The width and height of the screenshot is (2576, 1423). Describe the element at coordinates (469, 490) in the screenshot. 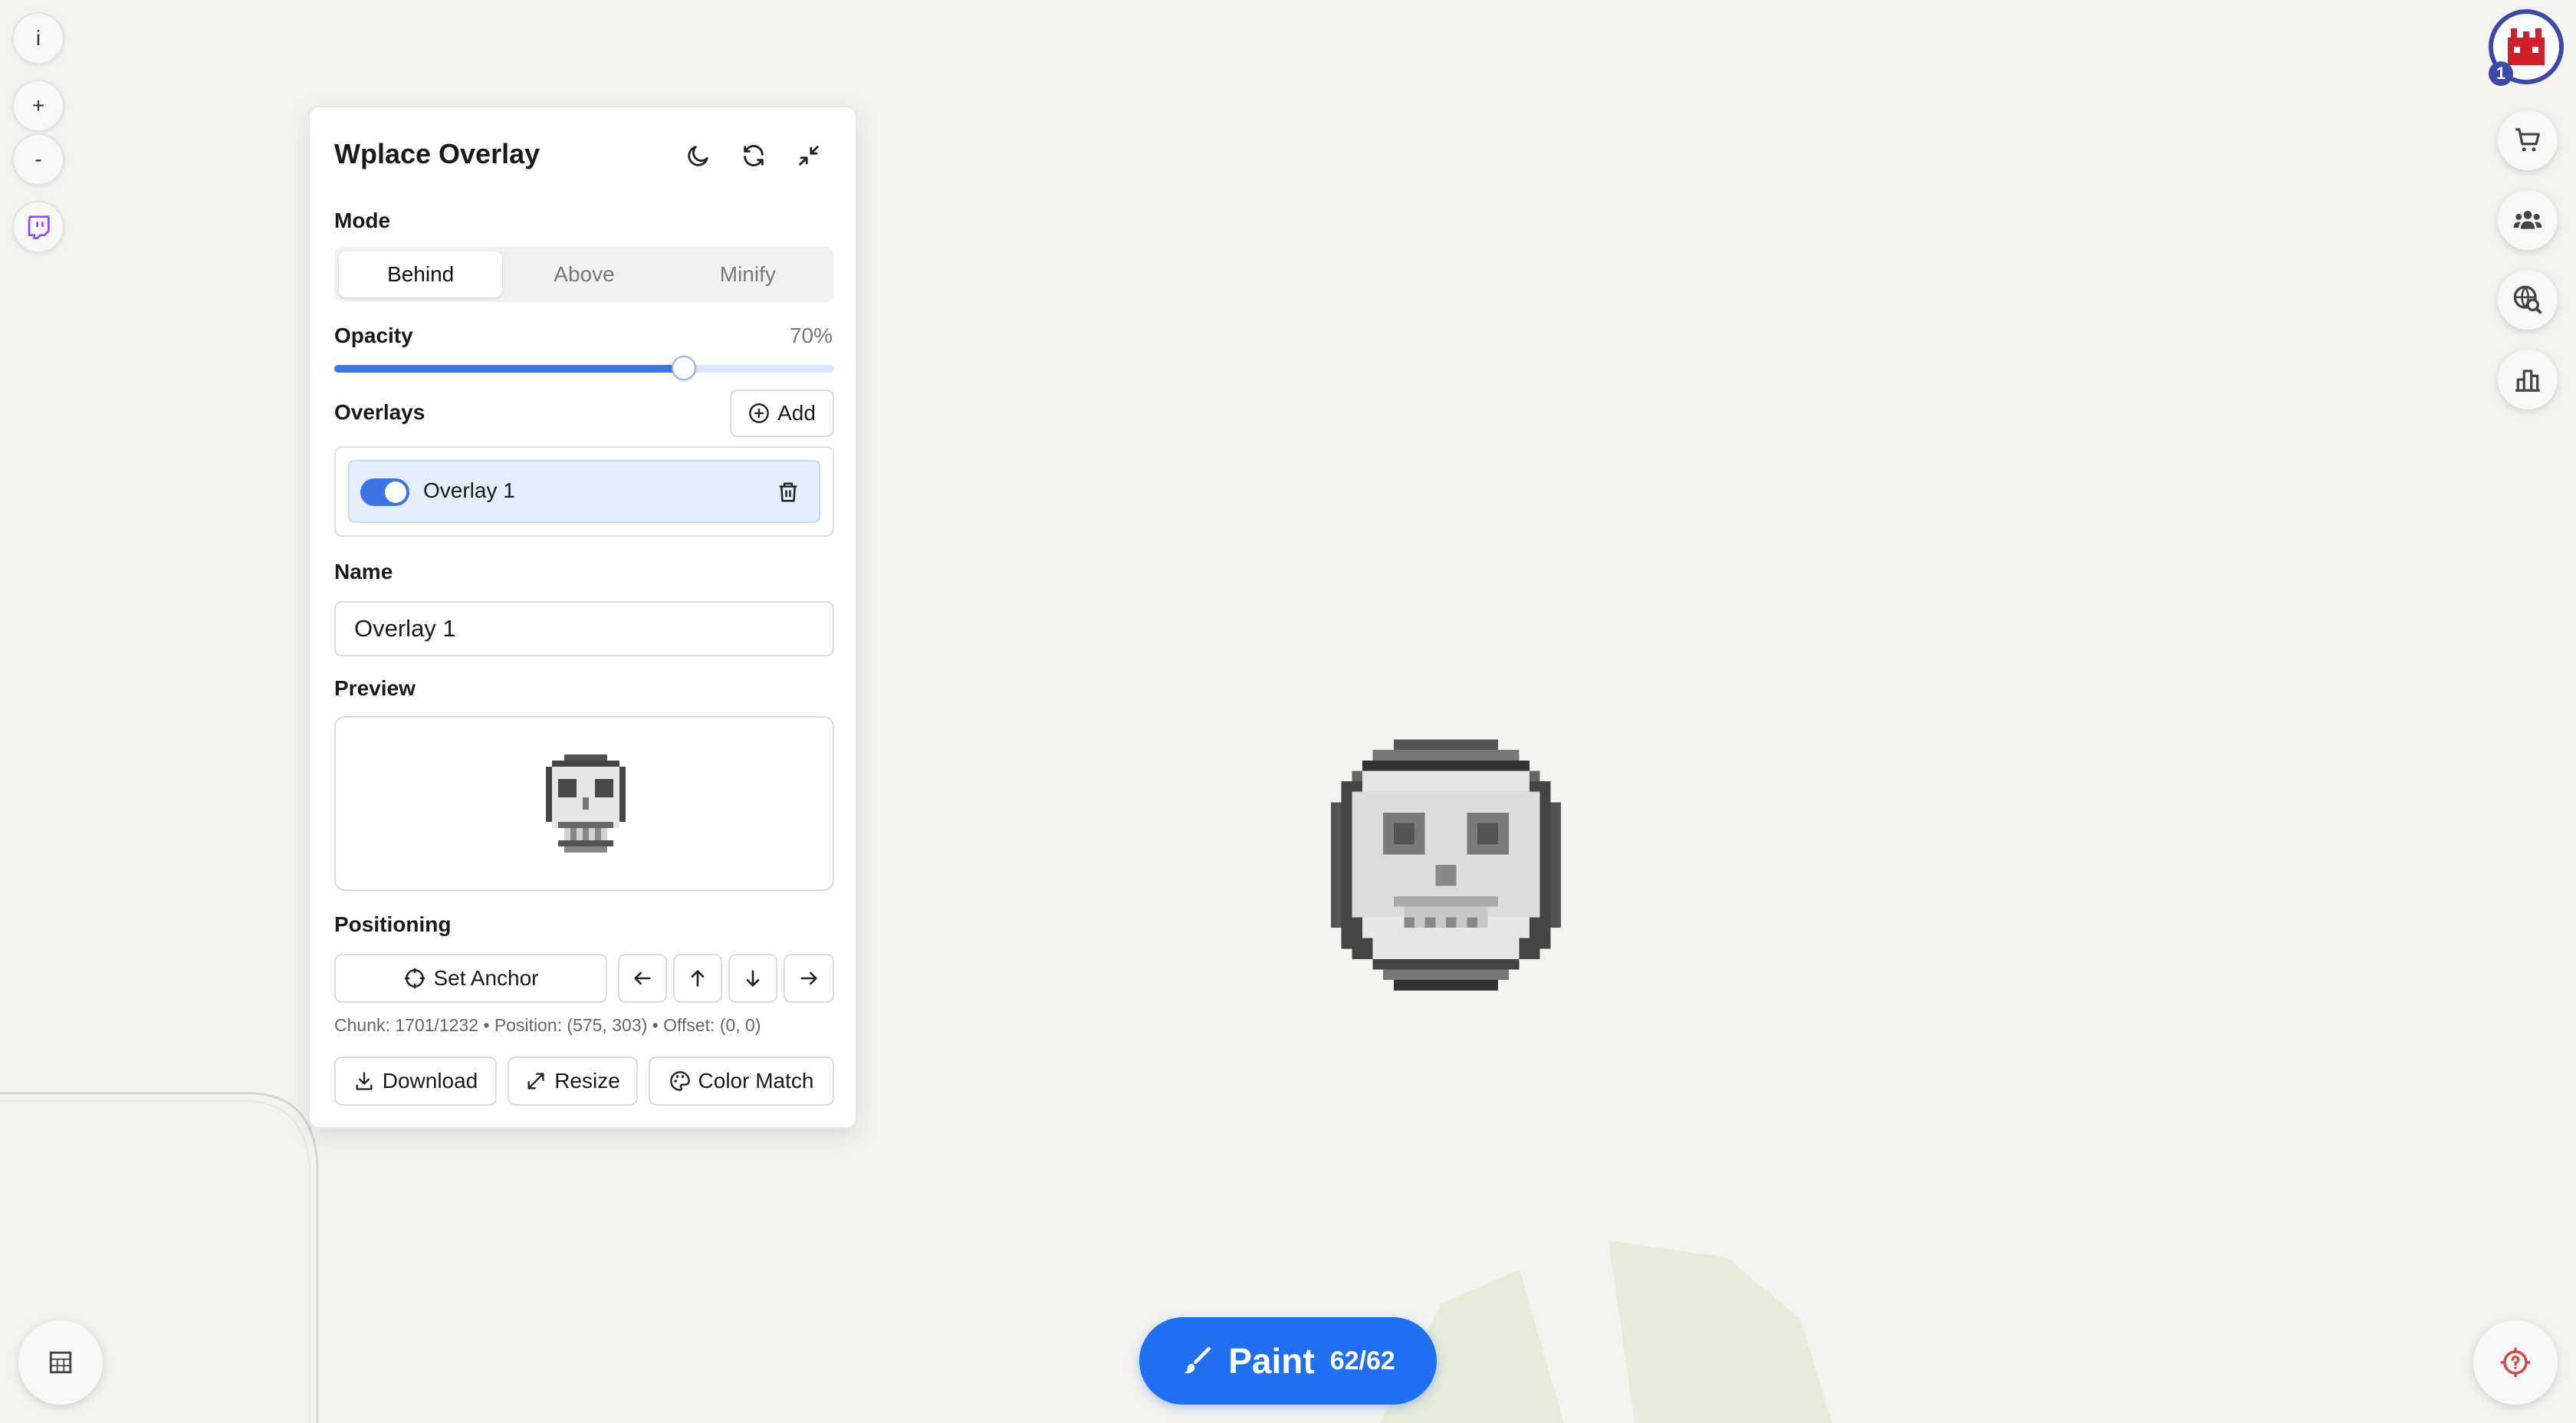

I see `overlay-item-name: Overlay 1` at that location.